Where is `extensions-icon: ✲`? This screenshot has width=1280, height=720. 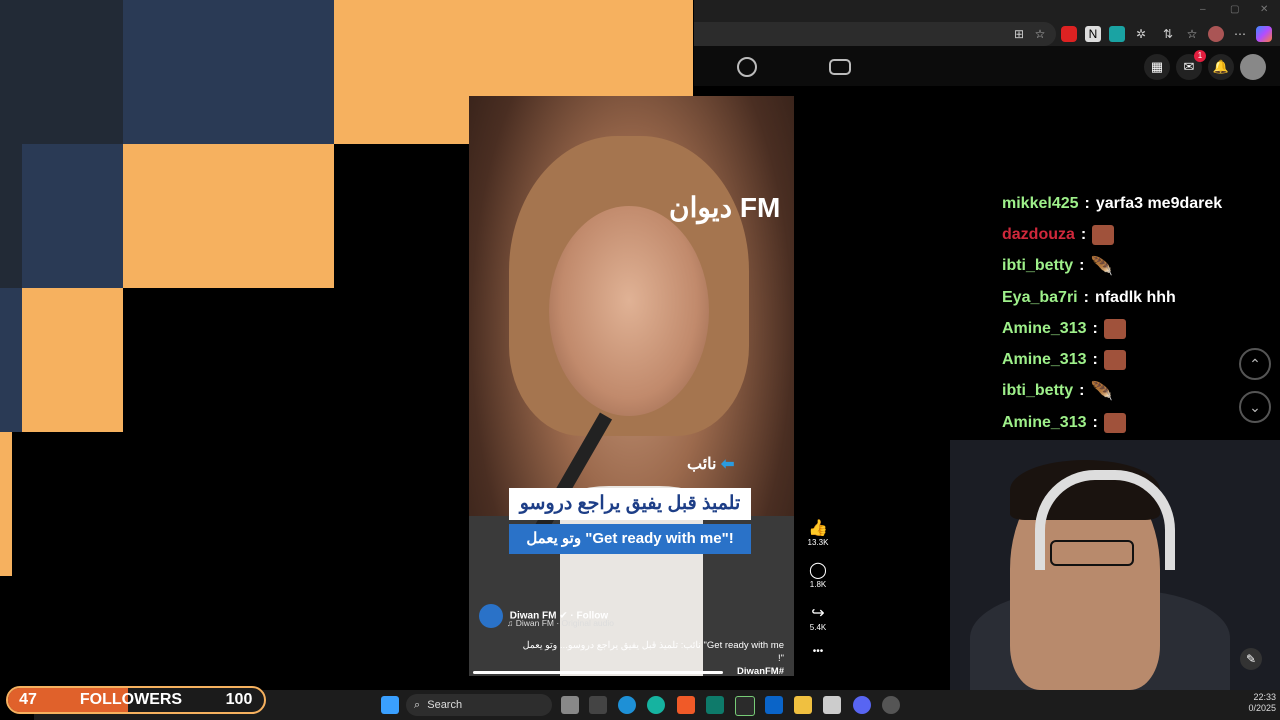 extensions-icon: ✲ is located at coordinates (1141, 34).